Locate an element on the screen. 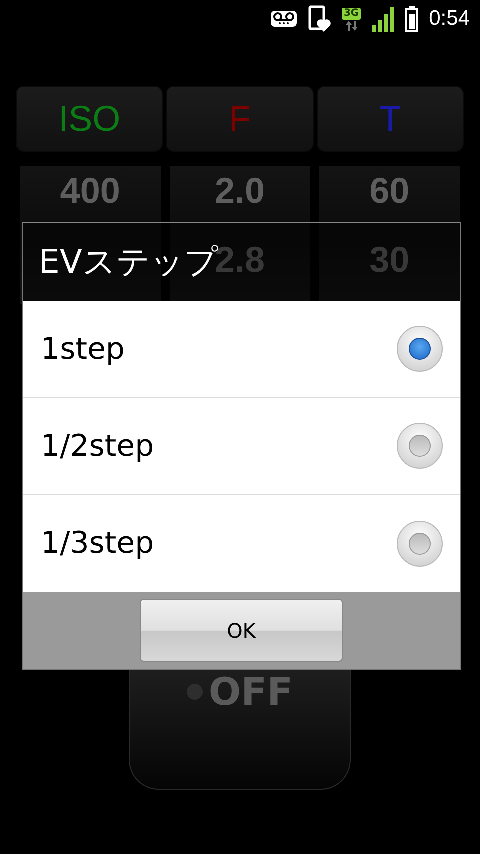 Image resolution: width=480 pixels, height=854 pixels. data-arrows-icon is located at coordinates (351, 25).